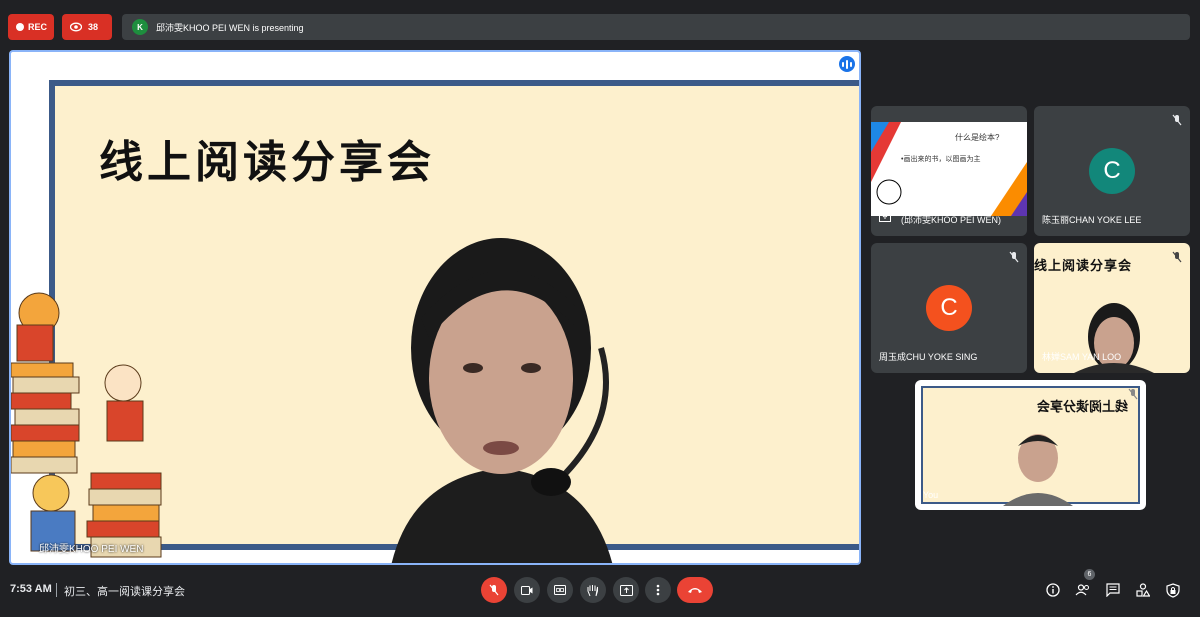  I want to click on presenting-text: 邱沛雯KHOO PEI WEN is presenting, so click(230, 27).